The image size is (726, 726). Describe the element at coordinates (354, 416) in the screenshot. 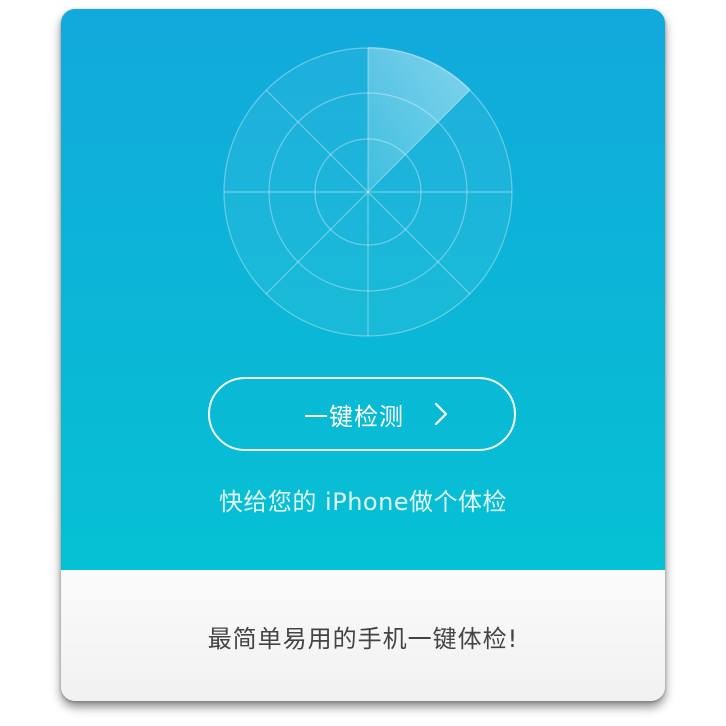

I see `scan-button-label: 一键检测` at that location.